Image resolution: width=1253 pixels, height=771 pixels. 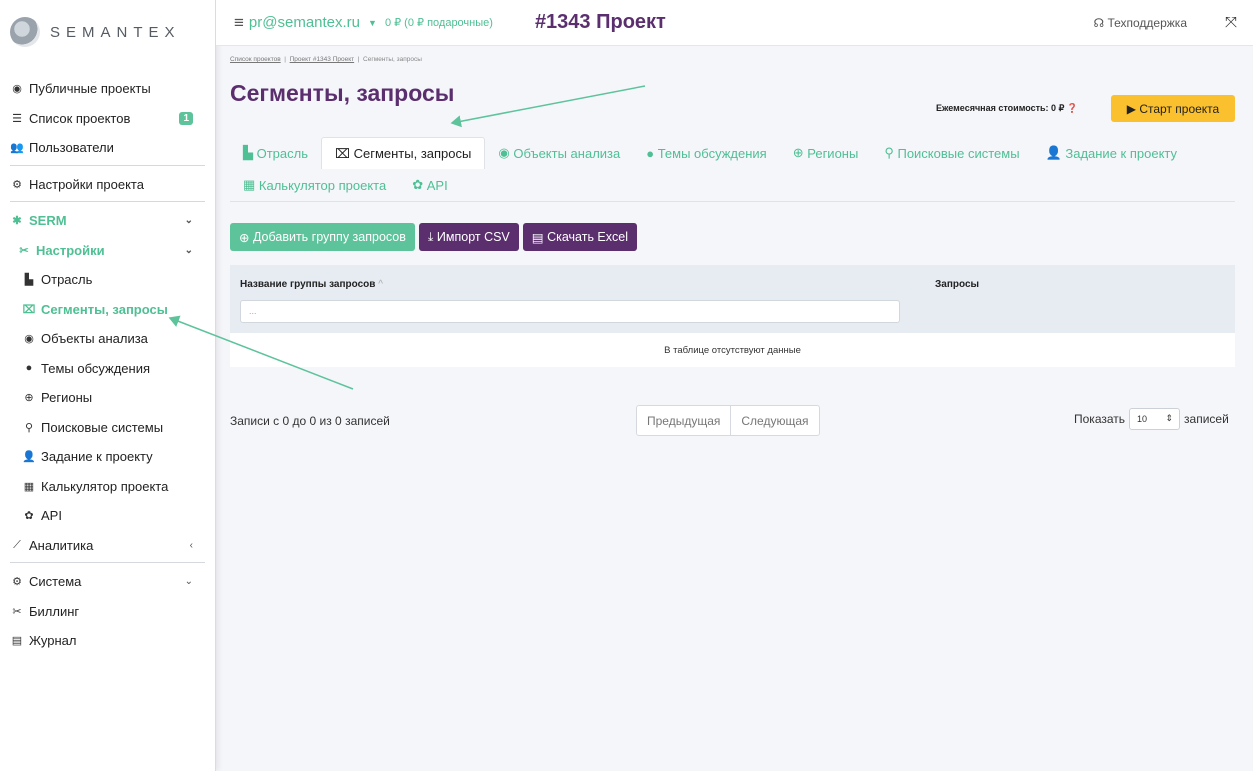 What do you see at coordinates (1072, 108) in the screenshot?
I see `question-icon: ❓` at bounding box center [1072, 108].